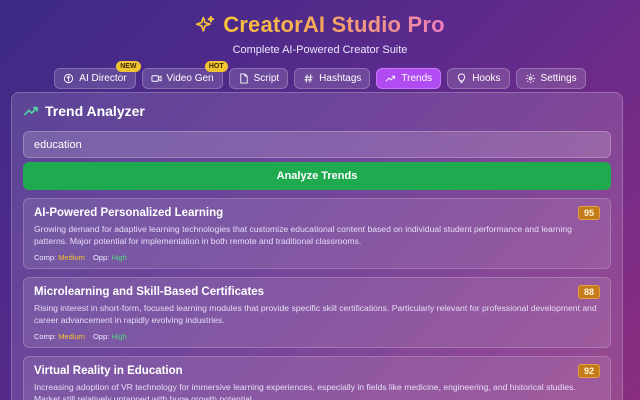 This screenshot has height=400, width=640. Describe the element at coordinates (588, 371) in the screenshot. I see `trend-score-badge: 92` at that location.